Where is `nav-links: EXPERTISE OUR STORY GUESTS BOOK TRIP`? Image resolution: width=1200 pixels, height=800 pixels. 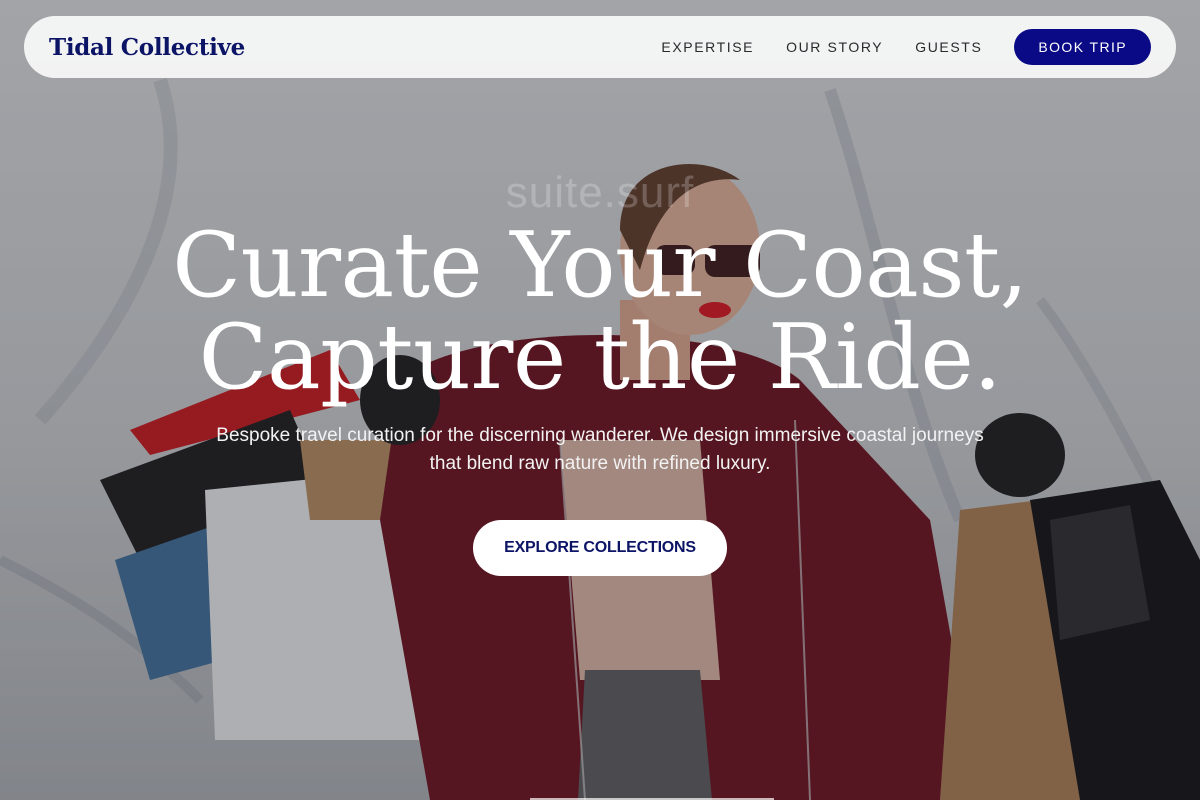
nav-links: EXPERTISE OUR STORY GUESTS BOOK TRIP is located at coordinates (906, 47).